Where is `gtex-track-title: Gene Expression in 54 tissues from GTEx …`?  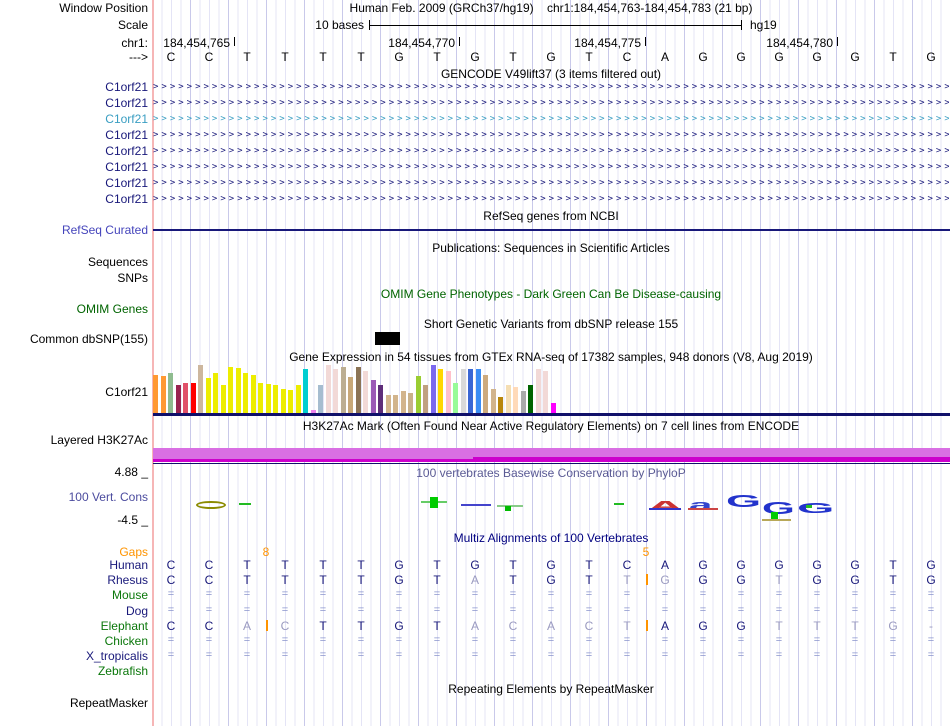
gtex-track-title: Gene Expression in 54 tissues from GTEx … is located at coordinates (551, 357).